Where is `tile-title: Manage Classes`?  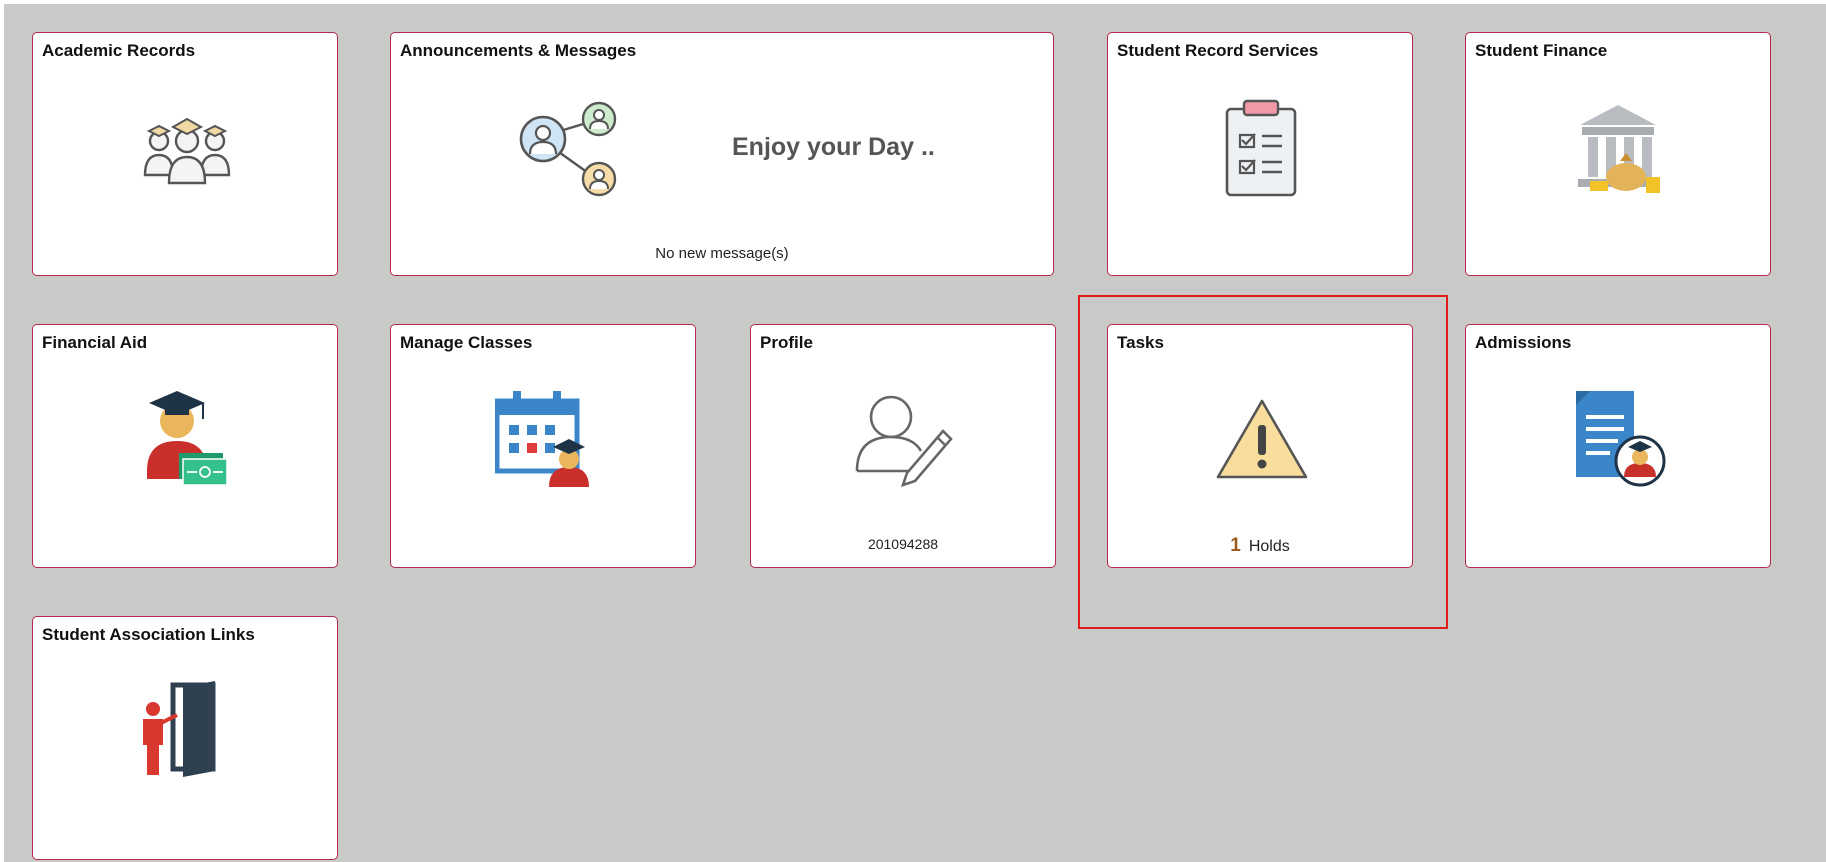
tile-title: Manage Classes is located at coordinates (466, 342).